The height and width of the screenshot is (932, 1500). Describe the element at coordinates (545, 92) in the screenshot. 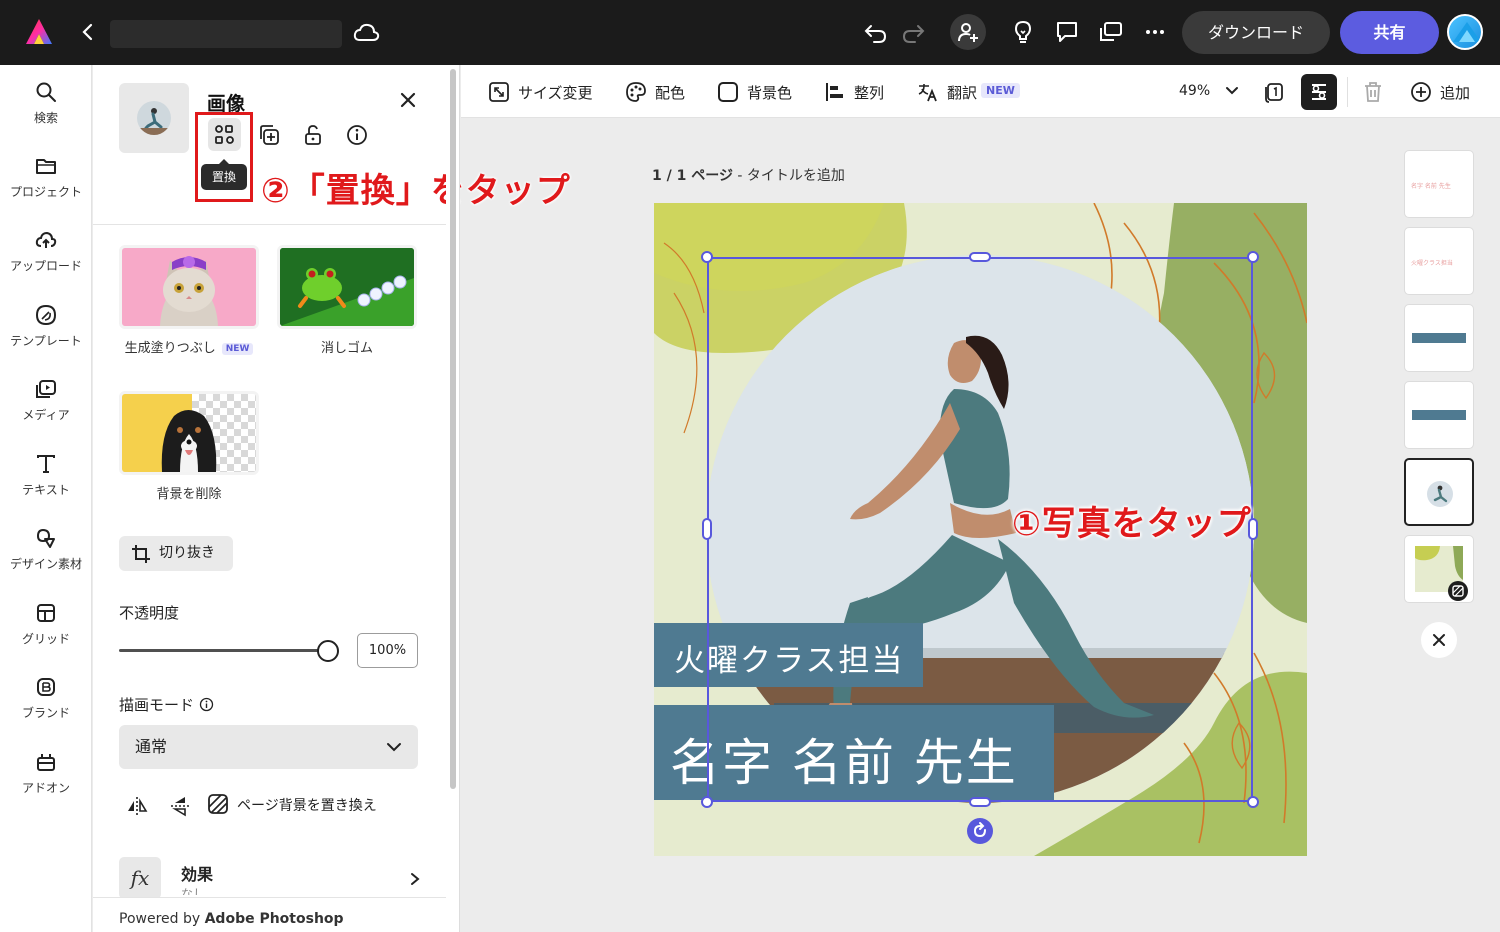

I see `resize-button: サイズ変更` at that location.